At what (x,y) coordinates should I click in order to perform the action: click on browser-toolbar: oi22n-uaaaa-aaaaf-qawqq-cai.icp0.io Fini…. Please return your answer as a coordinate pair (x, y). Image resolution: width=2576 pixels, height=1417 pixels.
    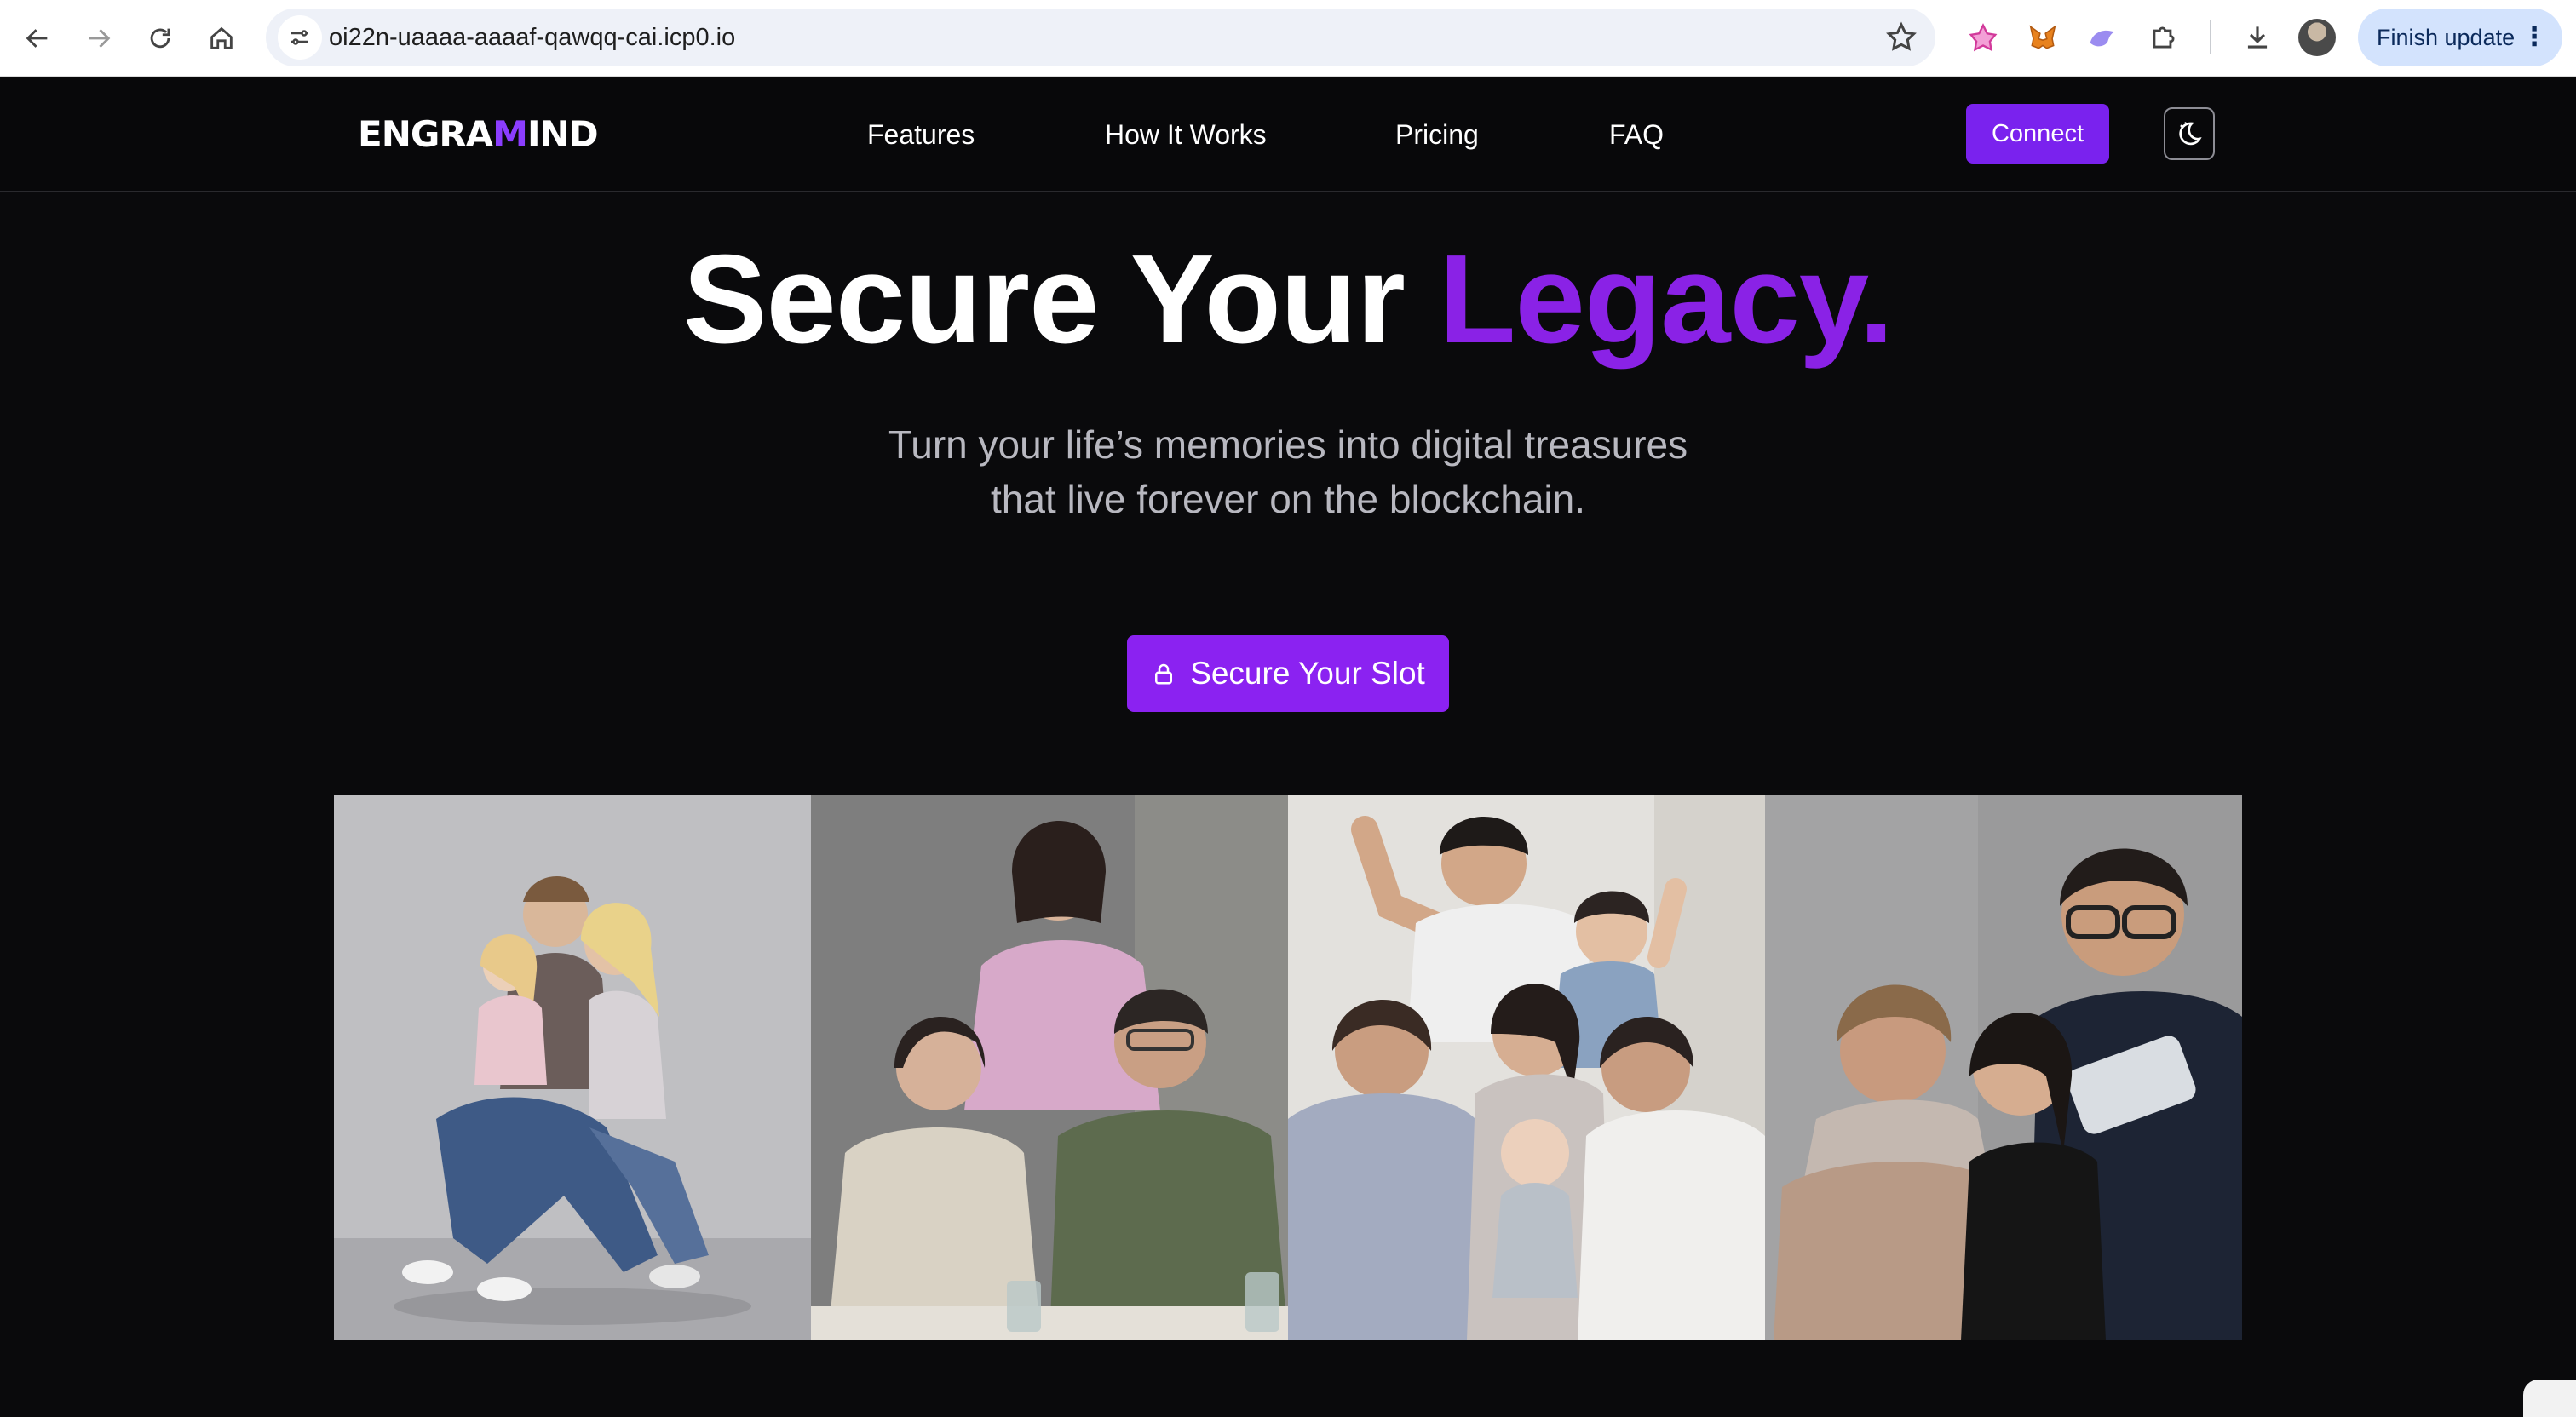
    Looking at the image, I should click on (1288, 38).